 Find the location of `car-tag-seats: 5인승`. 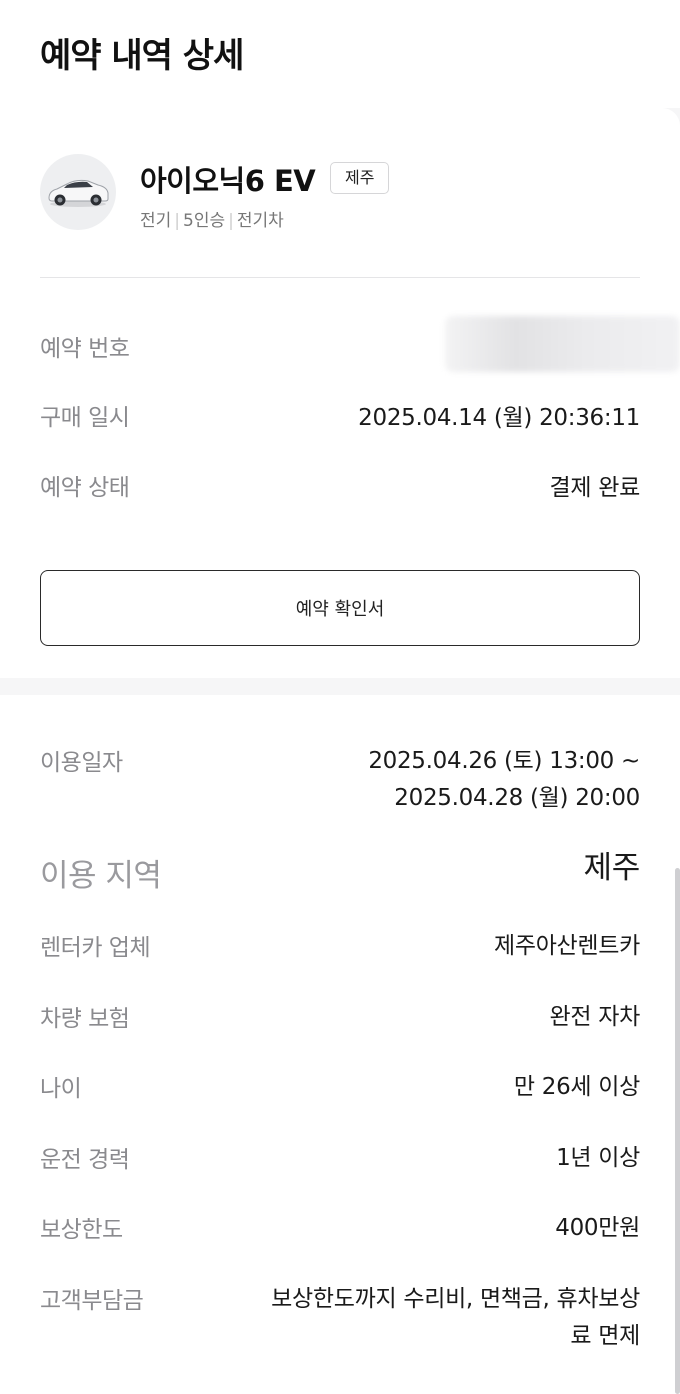

car-tag-seats: 5인승 is located at coordinates (204, 221).